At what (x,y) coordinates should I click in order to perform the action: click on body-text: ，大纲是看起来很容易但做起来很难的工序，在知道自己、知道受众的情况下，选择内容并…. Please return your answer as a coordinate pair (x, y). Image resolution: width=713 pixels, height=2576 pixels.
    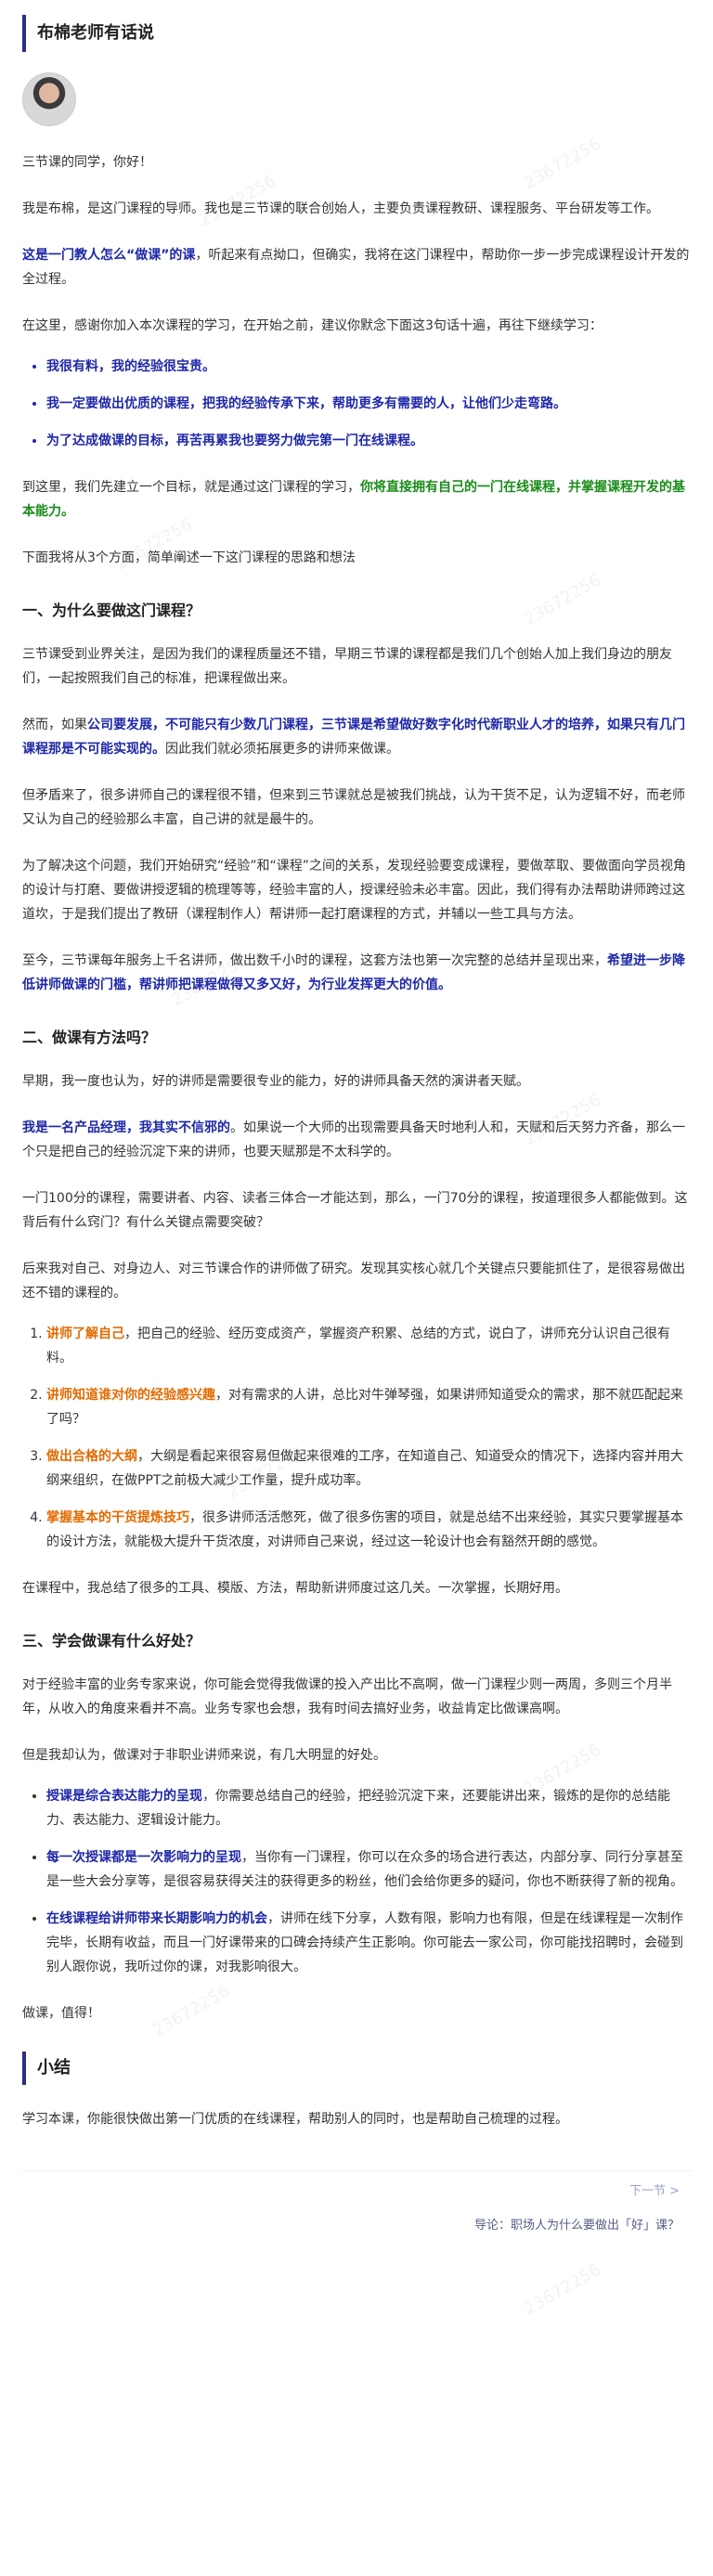
    Looking at the image, I should click on (364, 1468).